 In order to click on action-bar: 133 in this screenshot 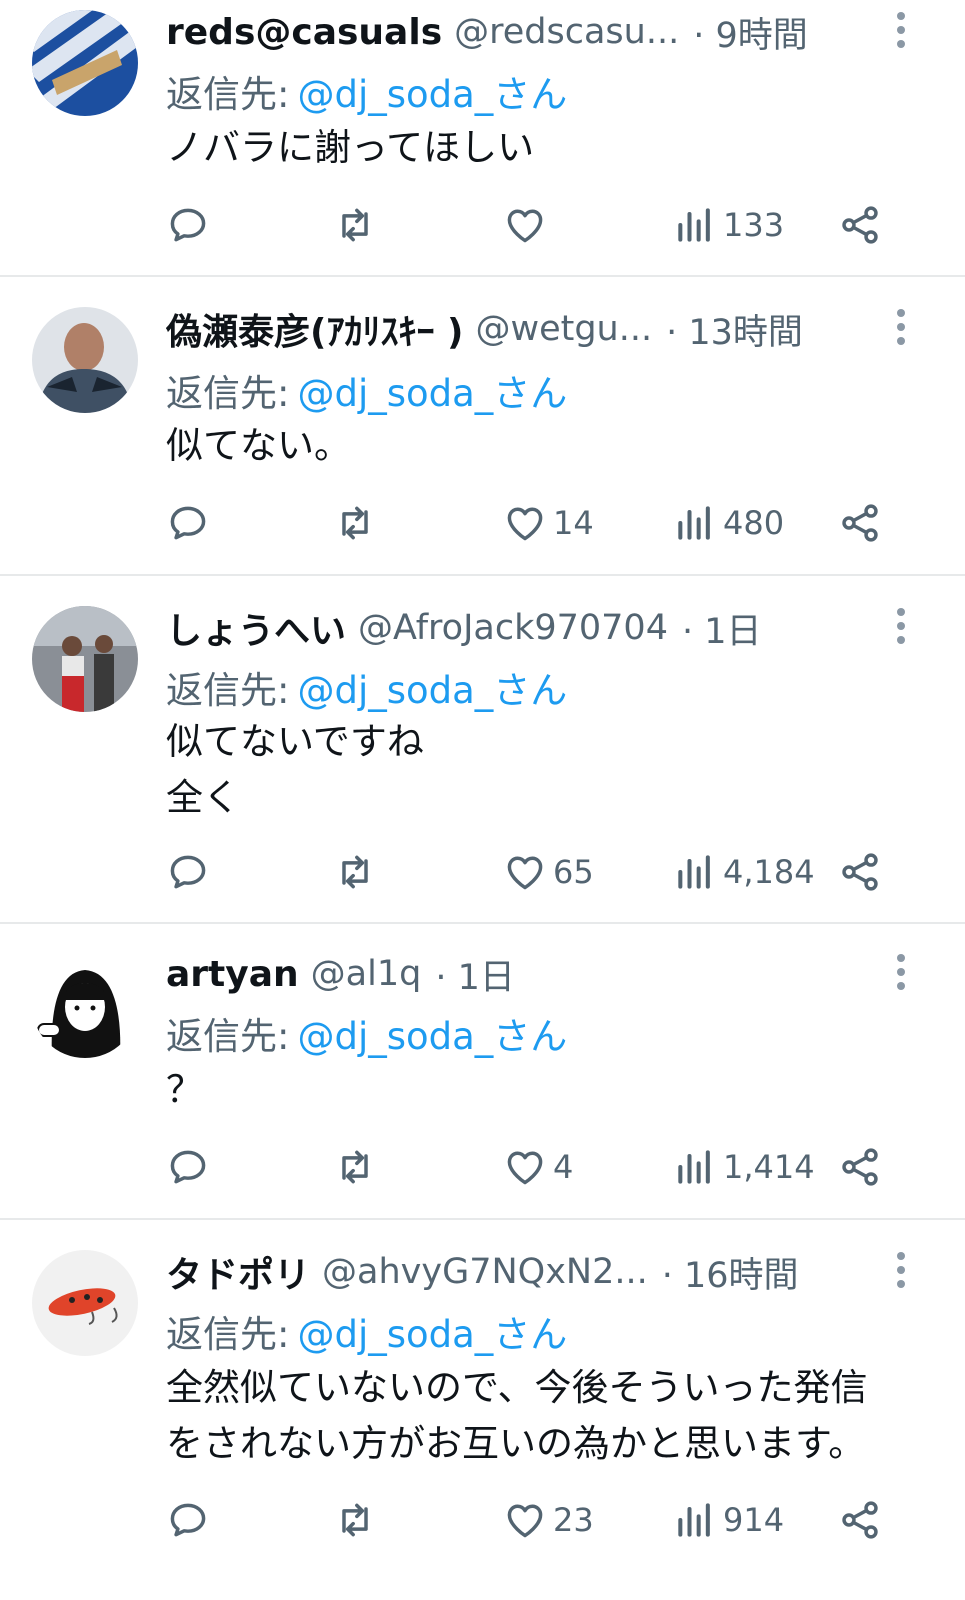, I will do `click(482, 225)`.